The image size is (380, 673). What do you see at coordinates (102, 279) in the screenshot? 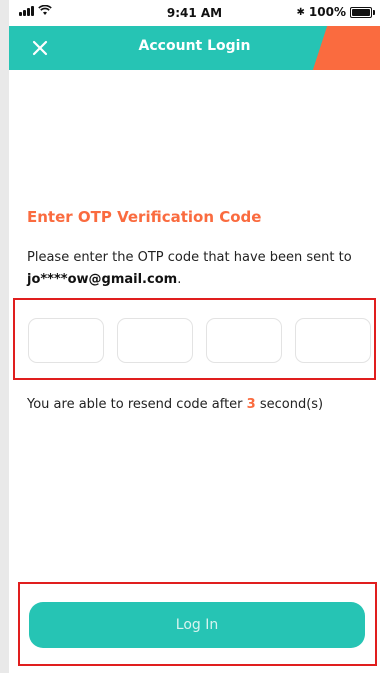
I see `masked-email: jo****ow@gmail.com` at bounding box center [102, 279].